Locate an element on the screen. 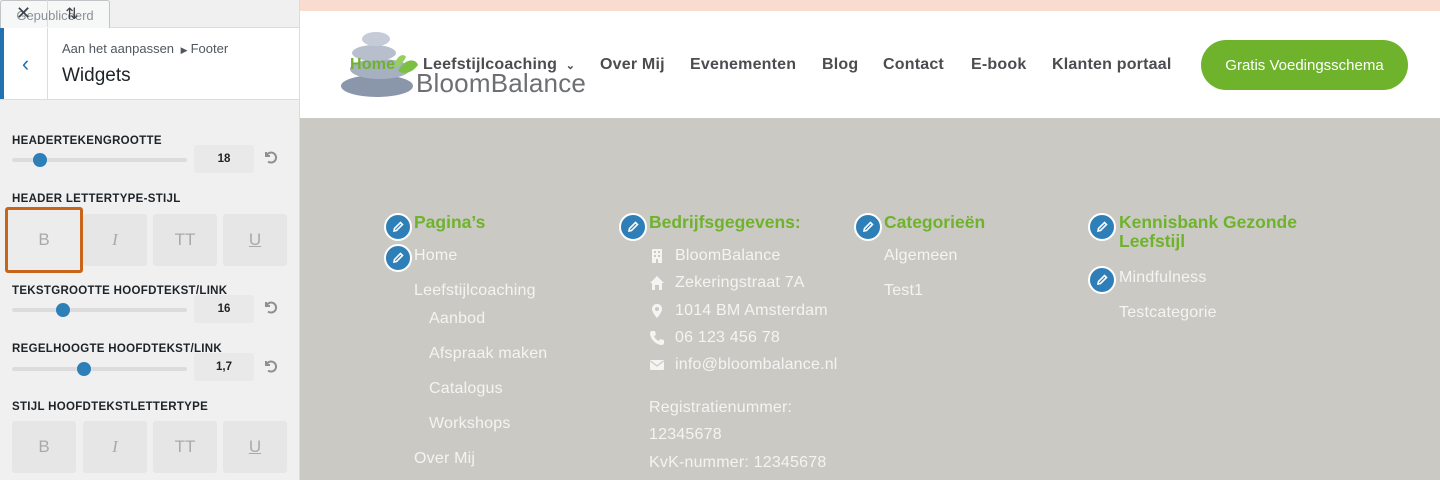 This screenshot has height=480, width=1440. header-caps-button: TT is located at coordinates (185, 240).